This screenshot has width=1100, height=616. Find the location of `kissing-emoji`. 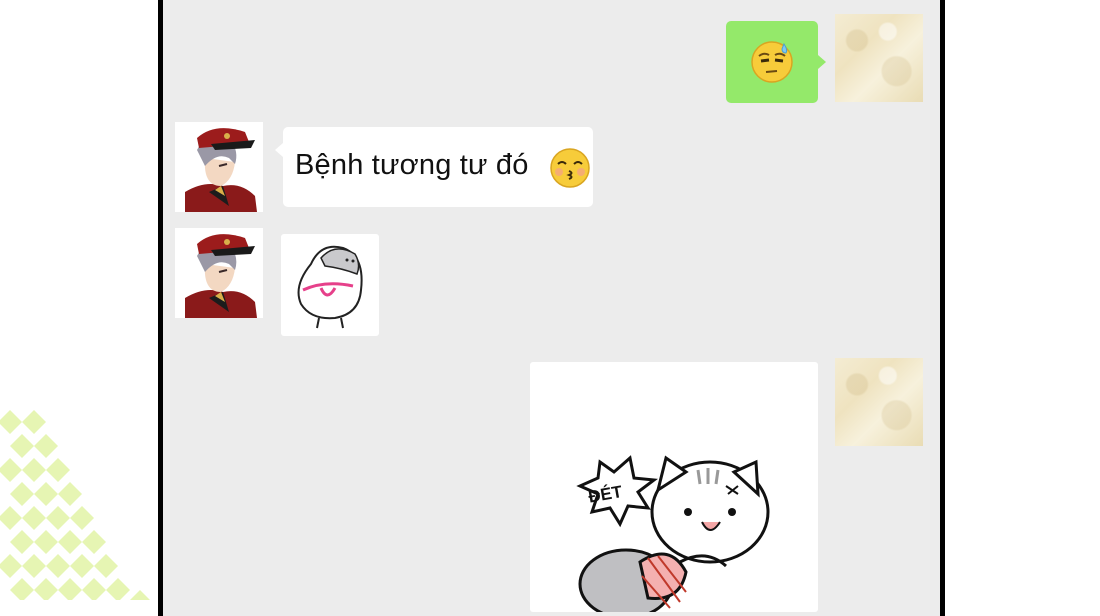

kissing-emoji is located at coordinates (570, 168).